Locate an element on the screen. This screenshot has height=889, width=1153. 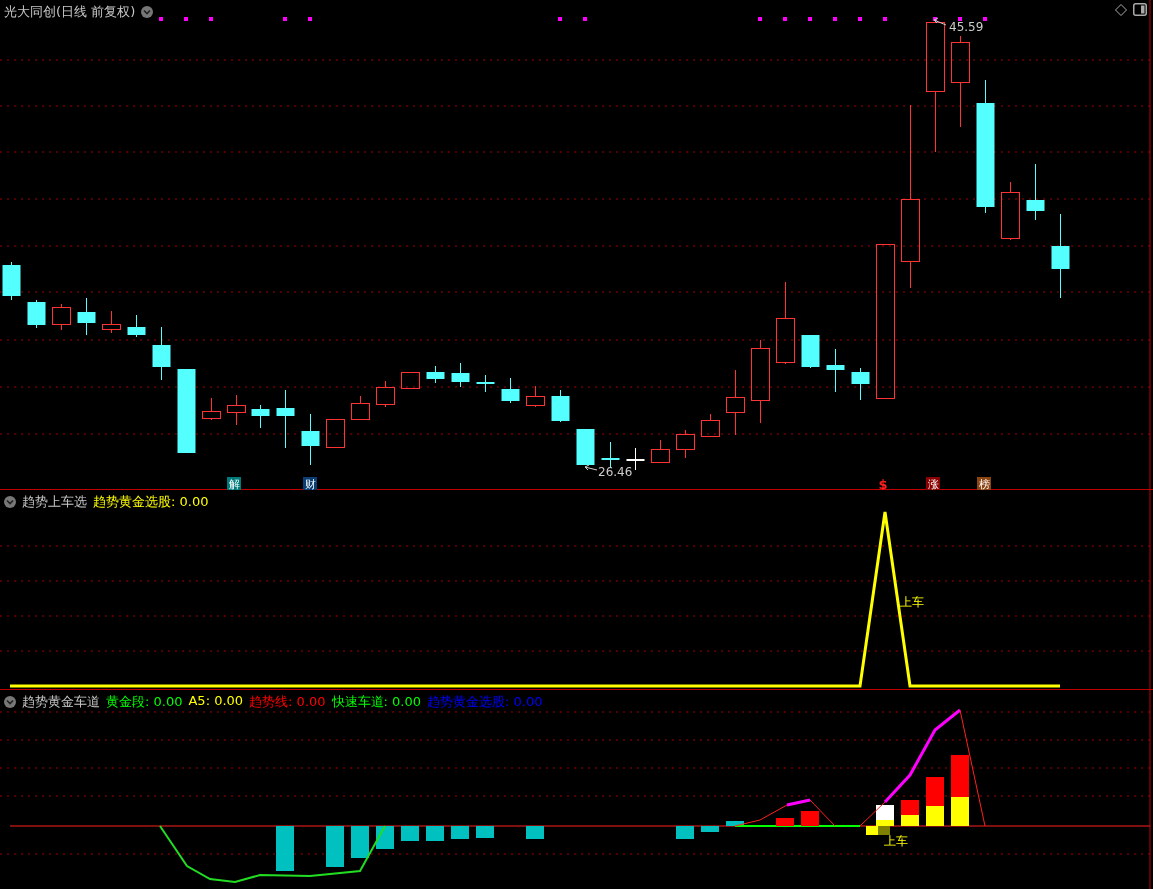
diamond-icon is located at coordinates (1121, 9).